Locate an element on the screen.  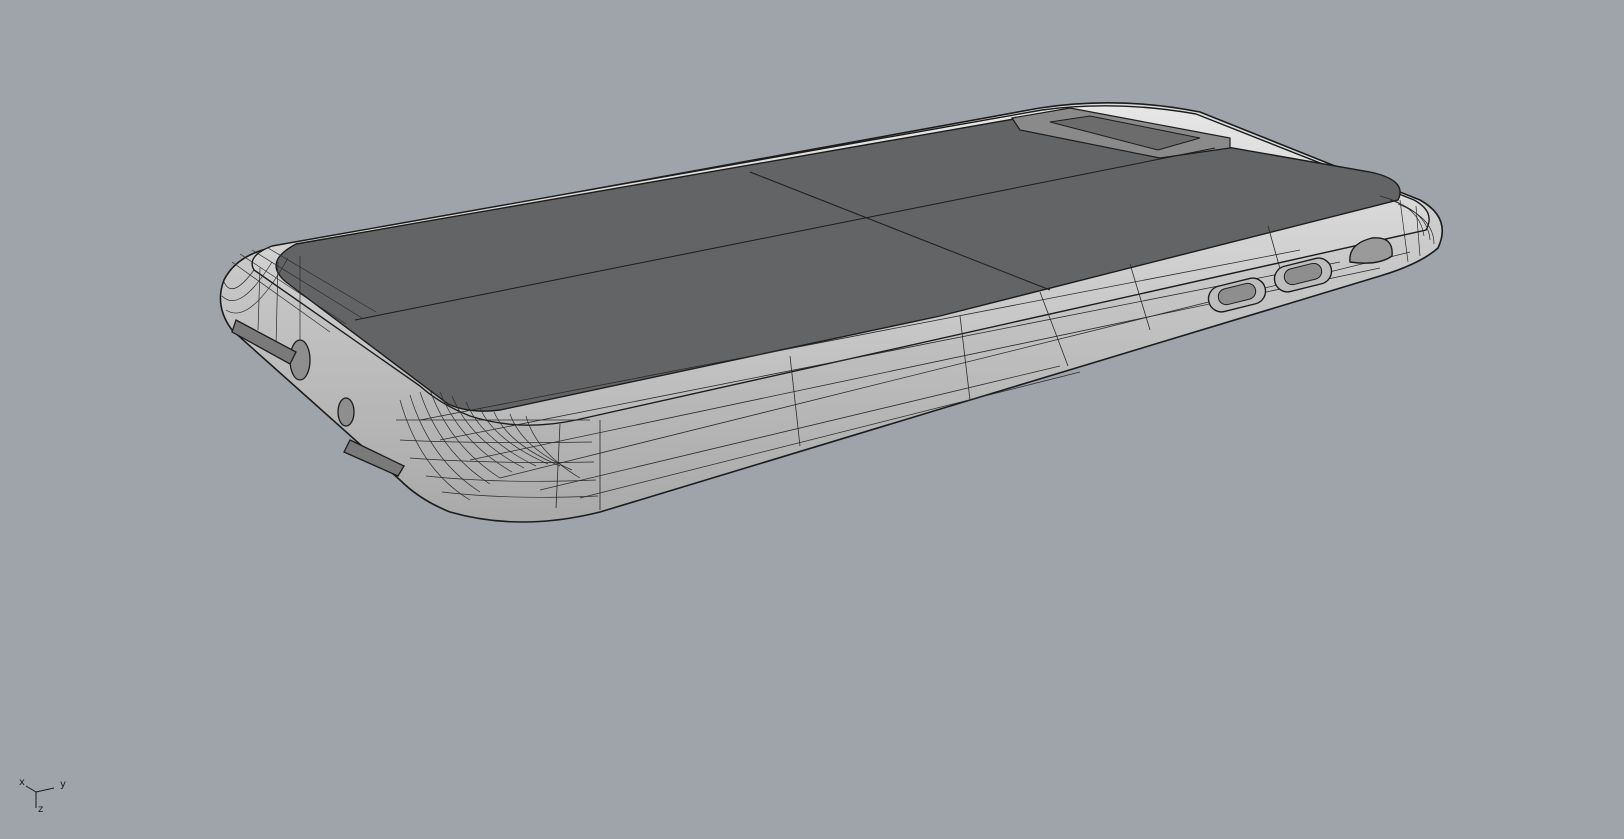
axis-label-z: z is located at coordinates (41, 809).